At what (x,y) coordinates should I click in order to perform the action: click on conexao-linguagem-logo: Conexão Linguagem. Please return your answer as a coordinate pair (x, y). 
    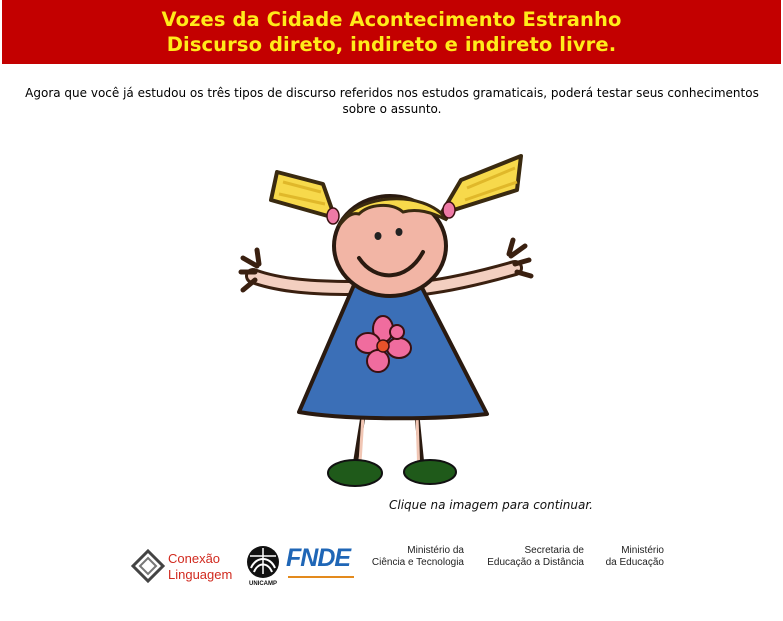
    Looking at the image, I should click on (185, 566).